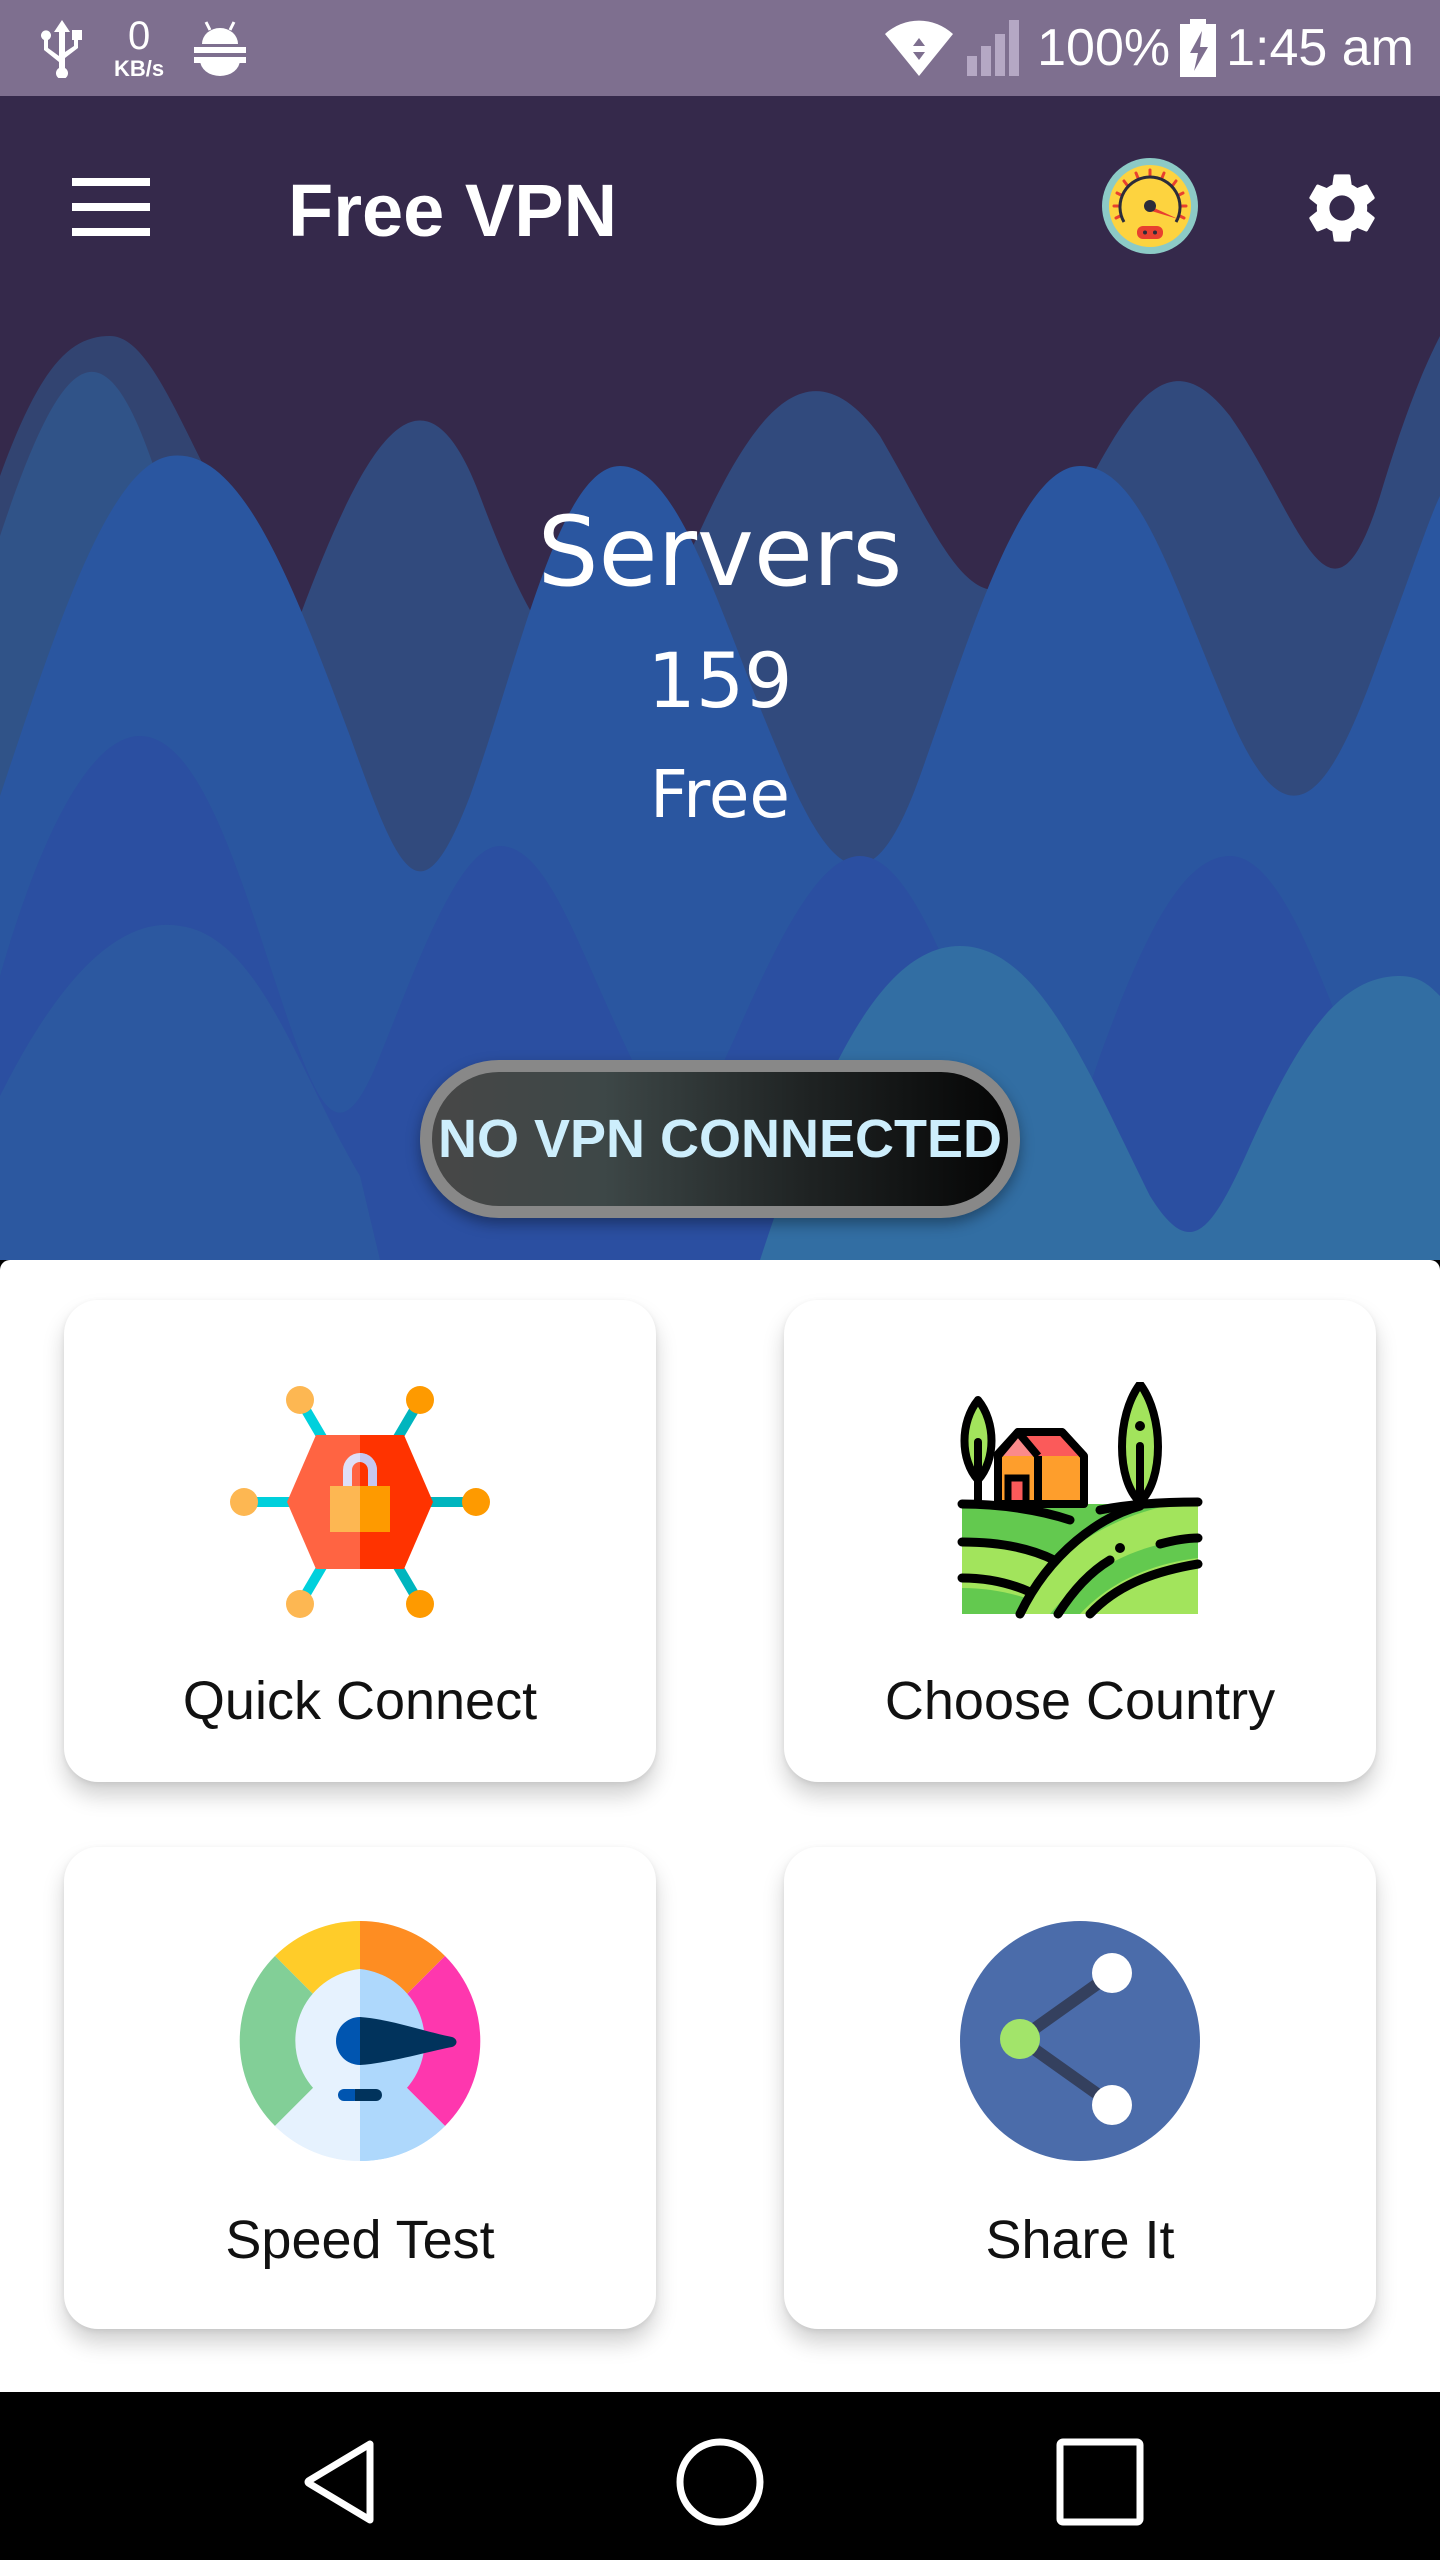 The height and width of the screenshot is (2560, 1440). I want to click on recents-icon, so click(1100, 2482).